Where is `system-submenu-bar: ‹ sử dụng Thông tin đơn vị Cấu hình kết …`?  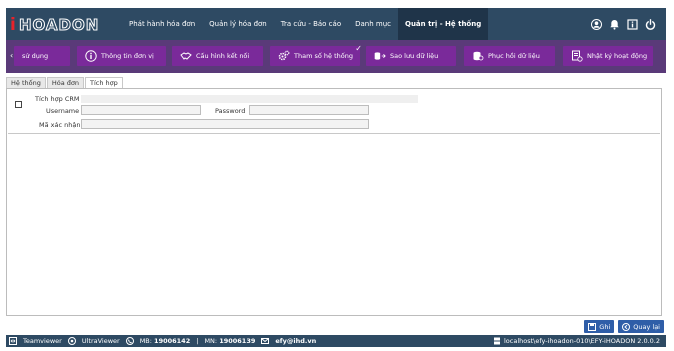
system-submenu-bar: ‹ sử dụng Thông tin đơn vị Cấu hình kết … is located at coordinates (336, 56).